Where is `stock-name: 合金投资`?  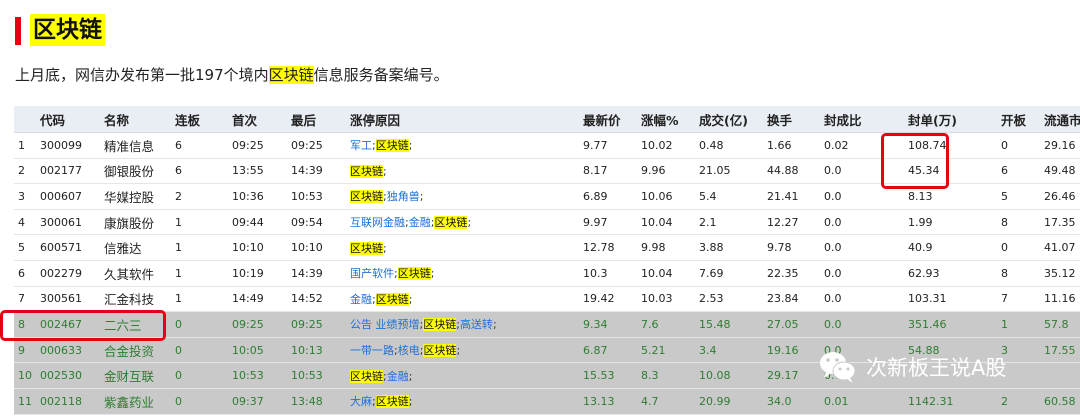 stock-name: 合金投资 is located at coordinates (135, 350).